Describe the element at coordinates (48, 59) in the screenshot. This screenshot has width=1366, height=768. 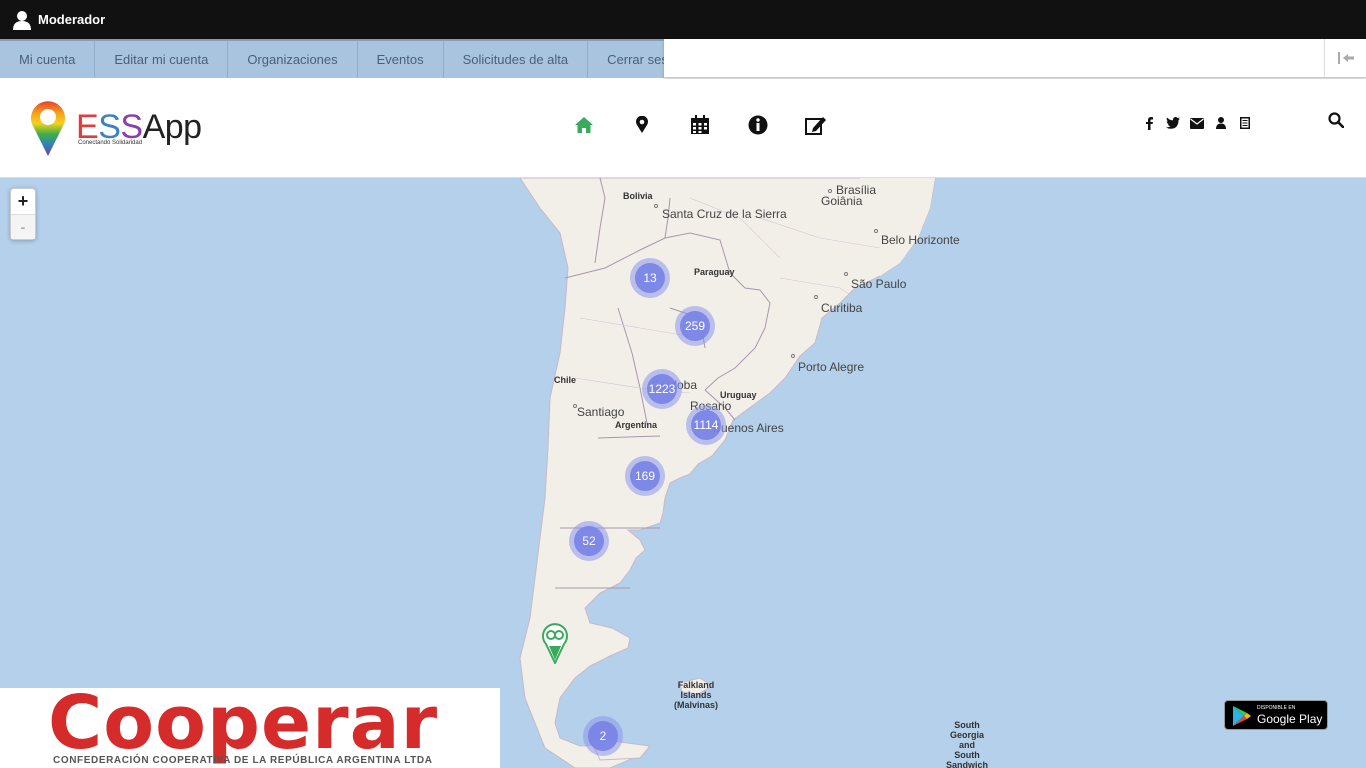
I see `menu-item-mi-cuenta: Mi cuenta` at that location.